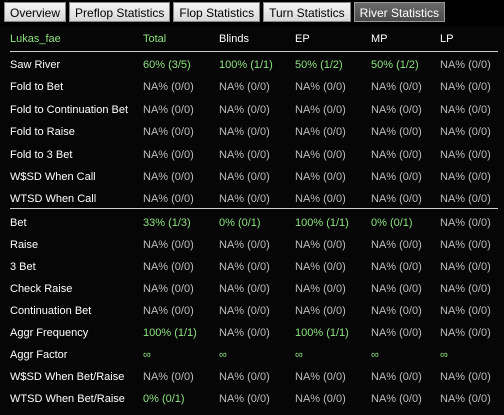 The height and width of the screenshot is (415, 504). I want to click on cell-label: Fold to Bet, so click(37, 87).